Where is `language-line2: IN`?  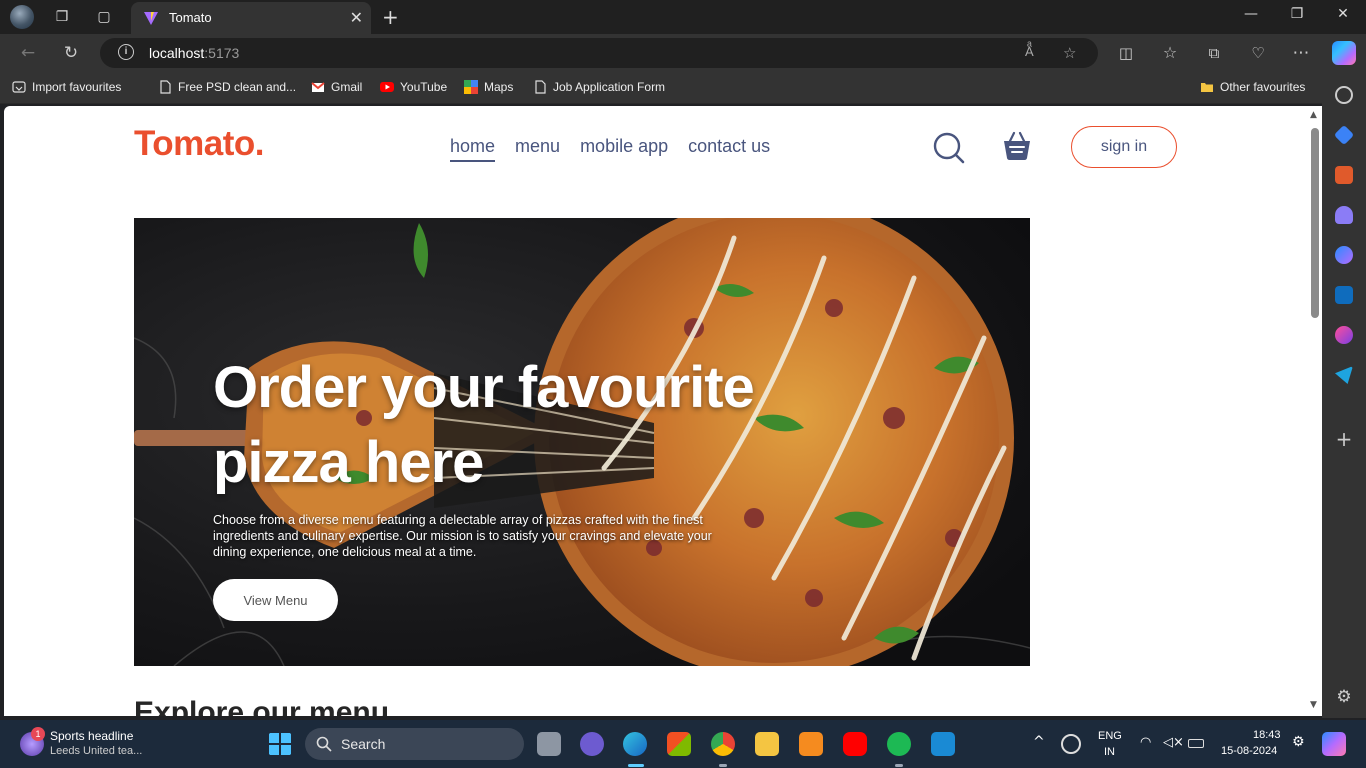
language-line2: IN is located at coordinates (1109, 752).